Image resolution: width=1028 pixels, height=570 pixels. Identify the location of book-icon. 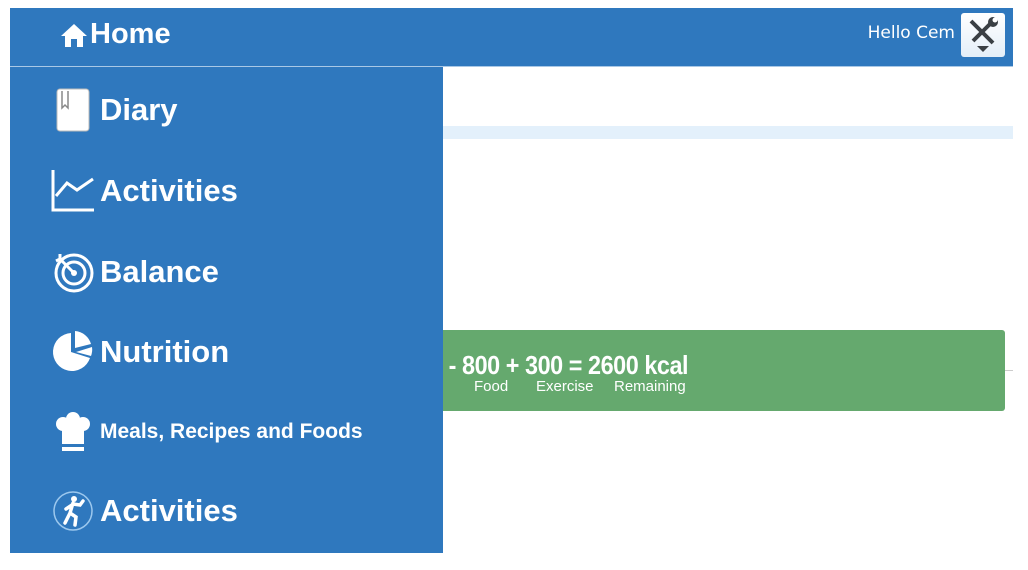
(73, 110).